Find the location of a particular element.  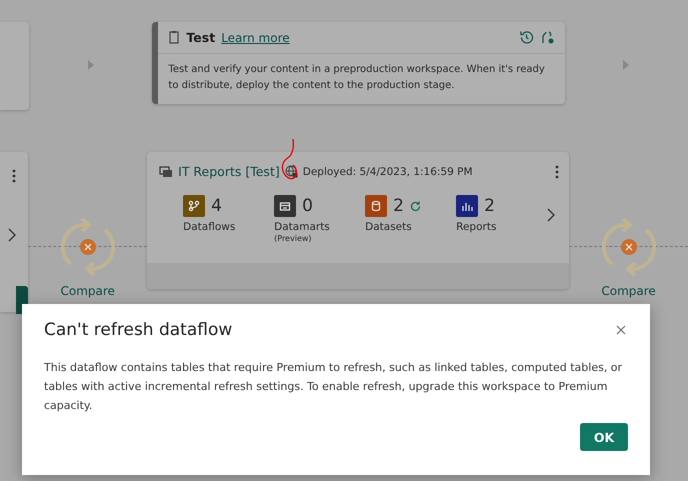

ok-button: OK is located at coordinates (604, 437).